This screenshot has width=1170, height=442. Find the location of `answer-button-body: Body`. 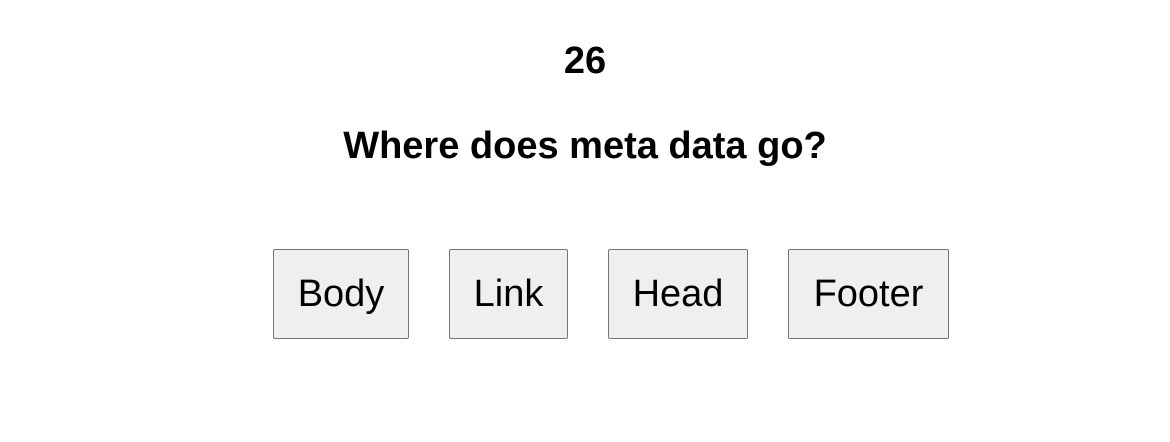

answer-button-body: Body is located at coordinates (341, 294).